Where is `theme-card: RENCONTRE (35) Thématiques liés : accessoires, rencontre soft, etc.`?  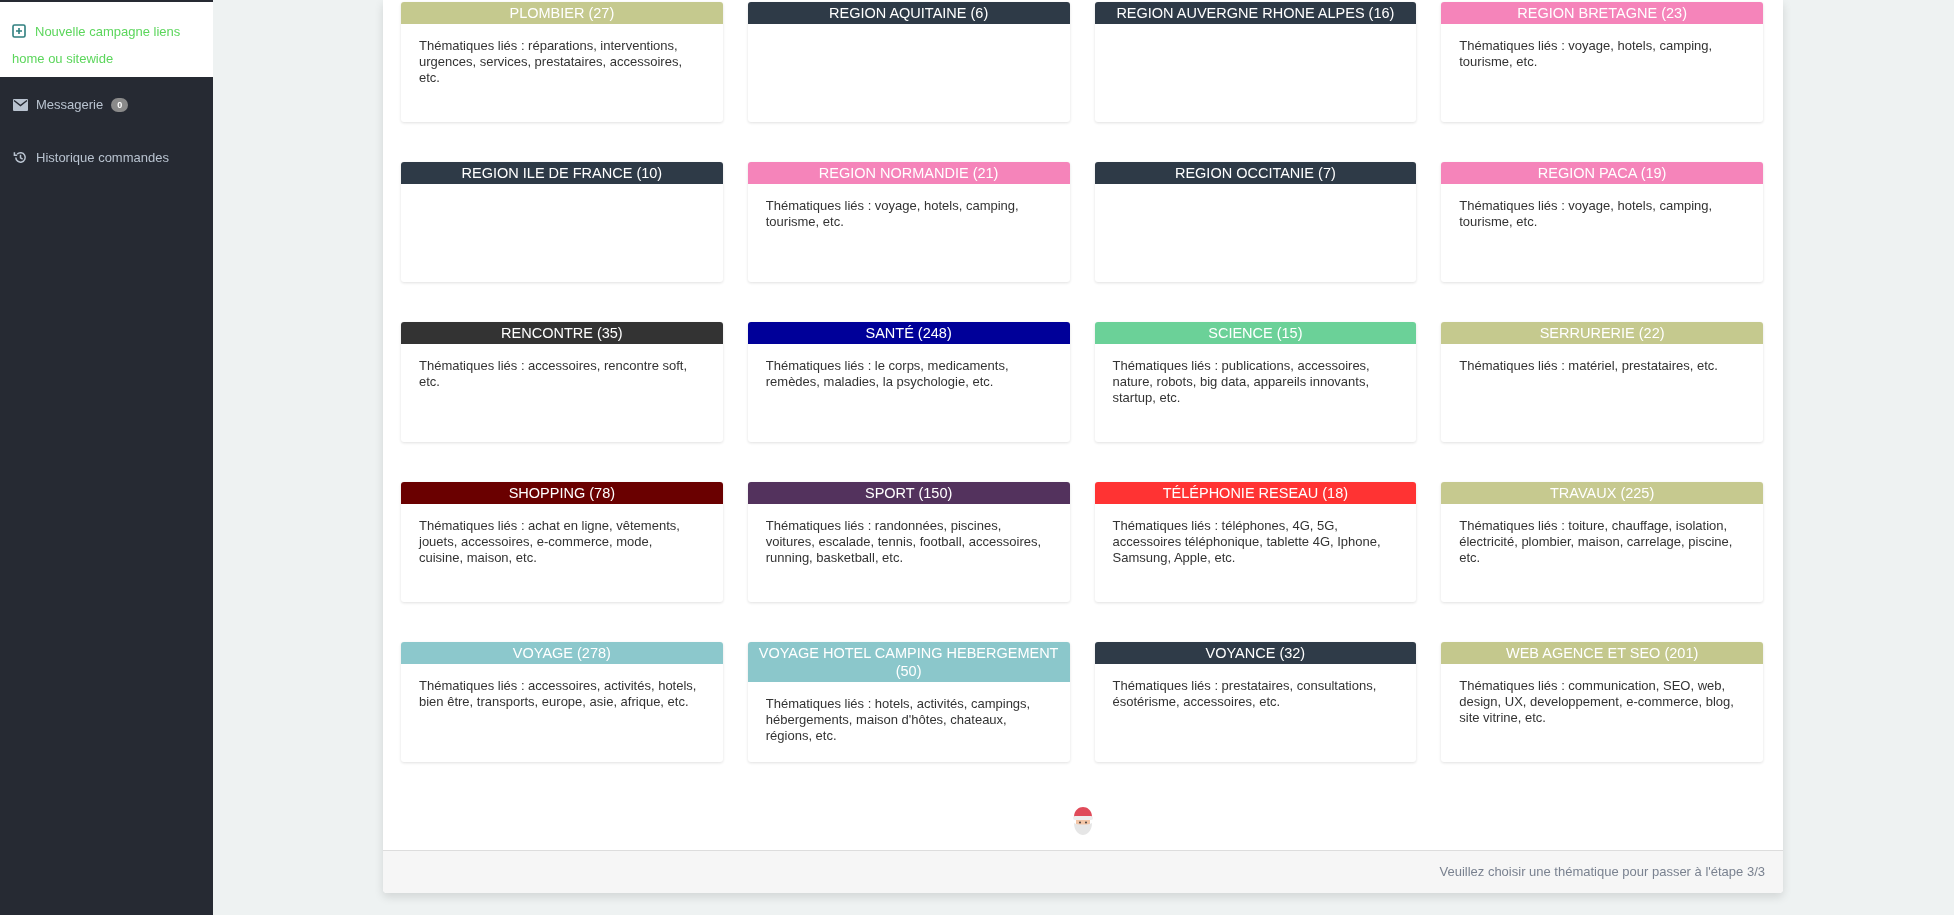
theme-card: RENCONTRE (35) Thématiques liés : accessoires, rencontre soft, etc. is located at coordinates (562, 382).